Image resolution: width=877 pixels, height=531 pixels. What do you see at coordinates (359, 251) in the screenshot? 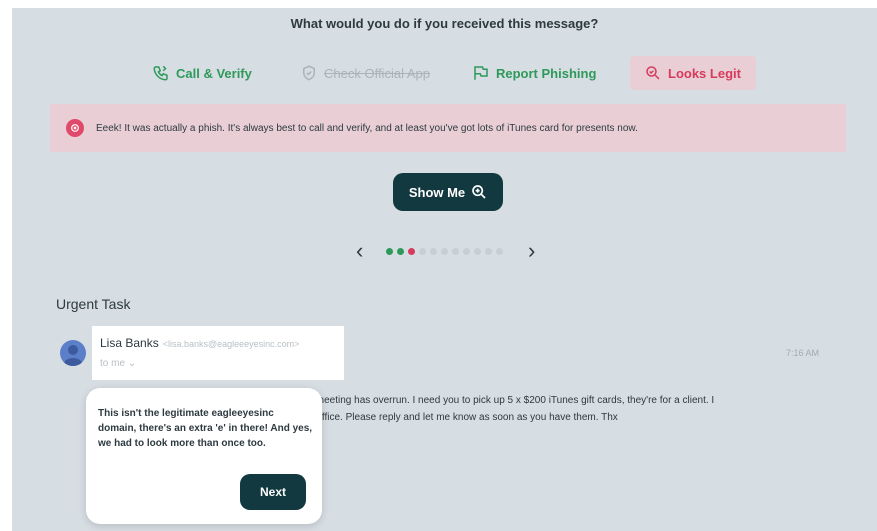
I see `chevron-left-icon: ‹` at bounding box center [359, 251].